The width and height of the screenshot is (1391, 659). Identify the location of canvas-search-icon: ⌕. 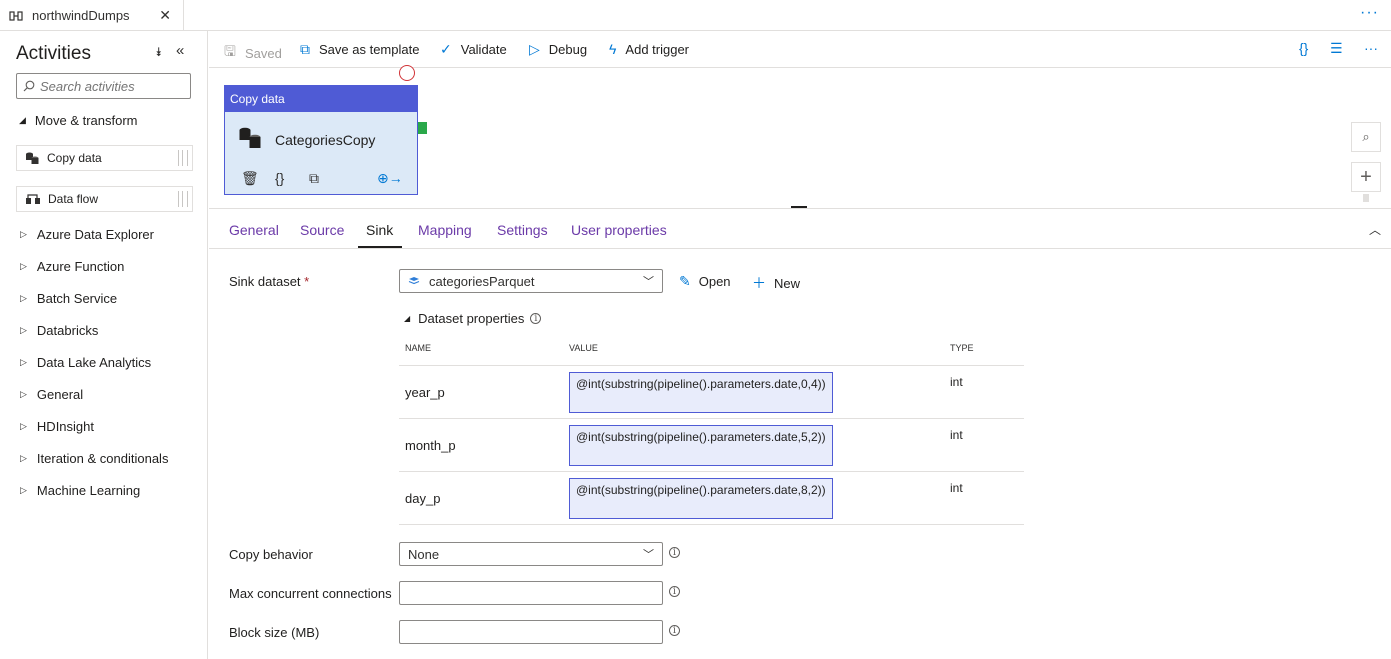
(1366, 137).